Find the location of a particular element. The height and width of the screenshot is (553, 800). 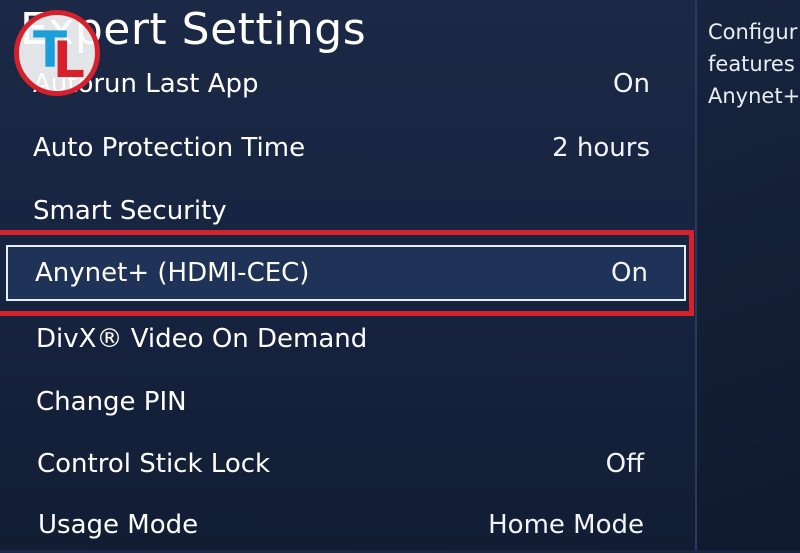

menu-item-label: Auto Protection Time is located at coordinates (169, 148).